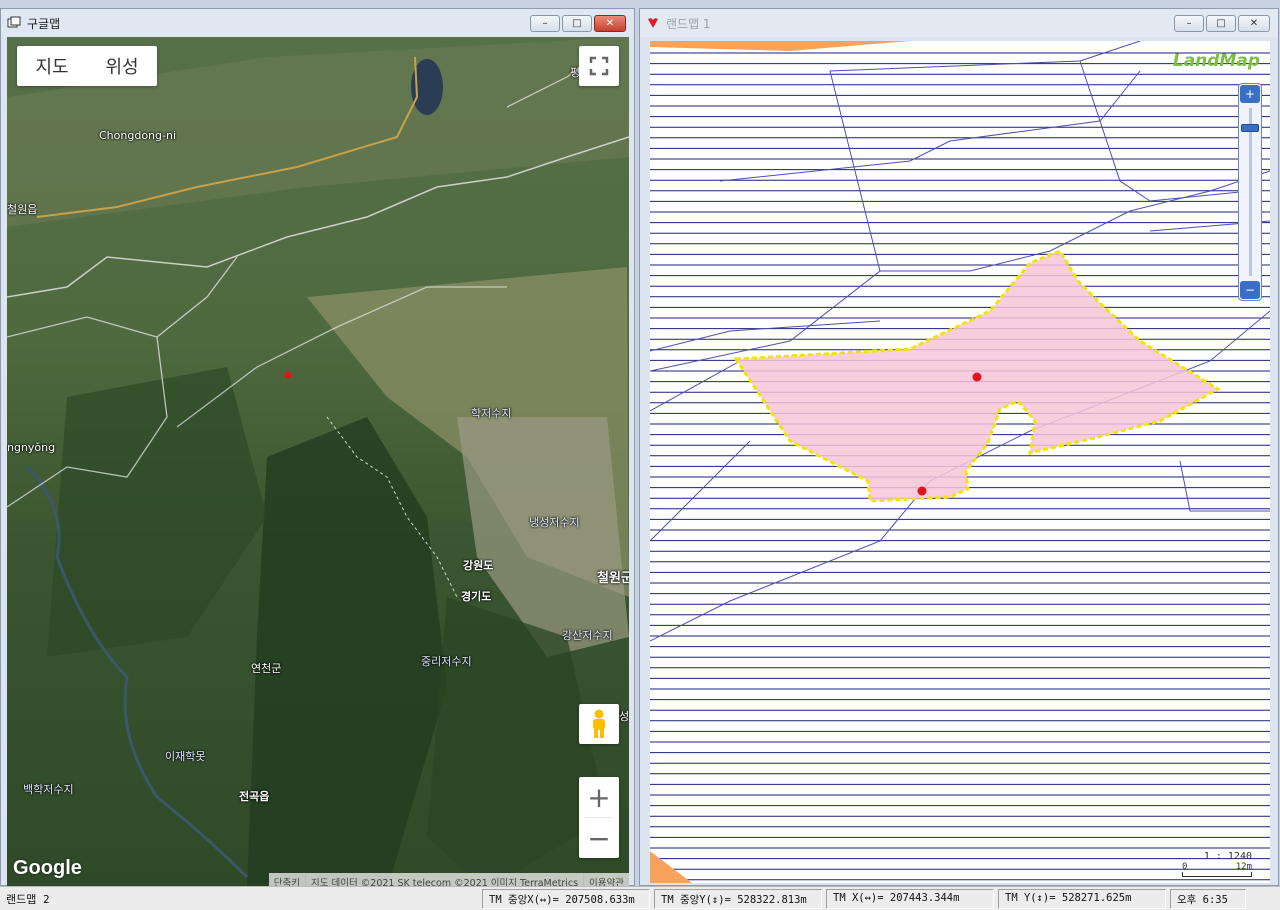 The width and height of the screenshot is (1280, 910). What do you see at coordinates (1082, 898) in the screenshot?
I see `status-tm-y: TM Y(↕)= 528271.625m` at bounding box center [1082, 898].